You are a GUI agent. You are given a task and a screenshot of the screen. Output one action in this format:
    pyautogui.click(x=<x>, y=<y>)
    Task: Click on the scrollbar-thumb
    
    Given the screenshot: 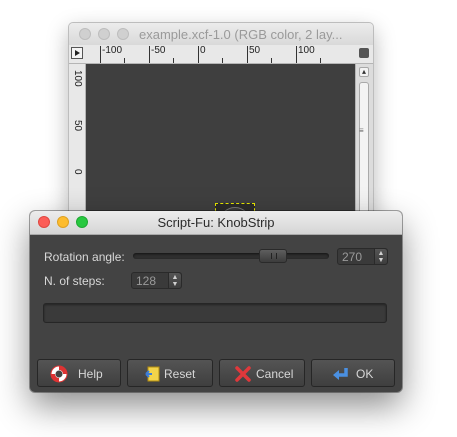 What is the action you would take?
    pyautogui.click(x=364, y=152)
    